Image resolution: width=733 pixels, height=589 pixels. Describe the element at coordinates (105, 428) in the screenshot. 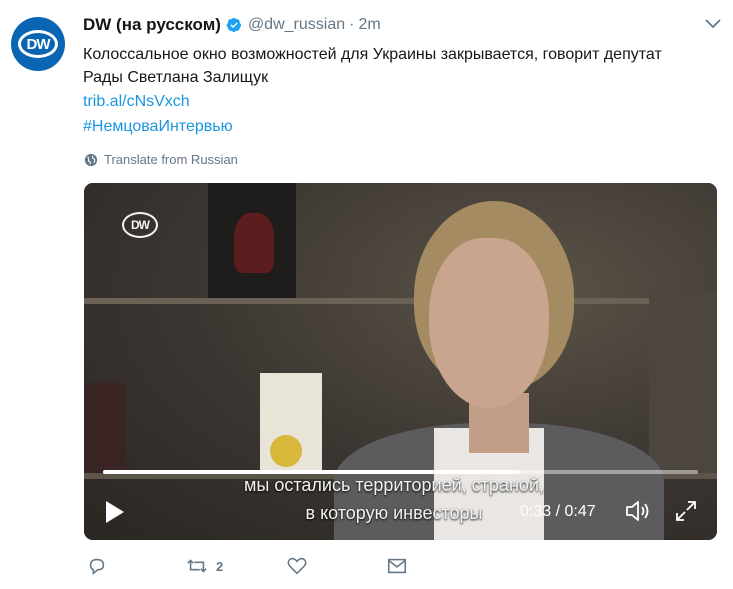

I see `book` at that location.